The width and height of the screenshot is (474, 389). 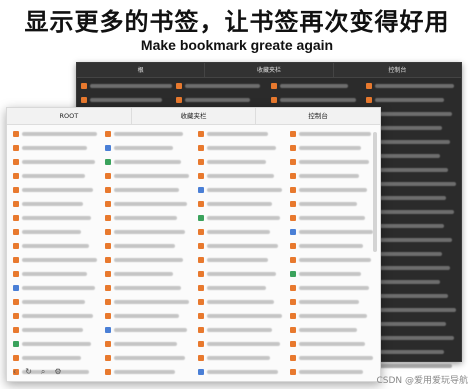 What do you see at coordinates (14, 372) in the screenshot?
I see `back-icon: ‹` at bounding box center [14, 372].